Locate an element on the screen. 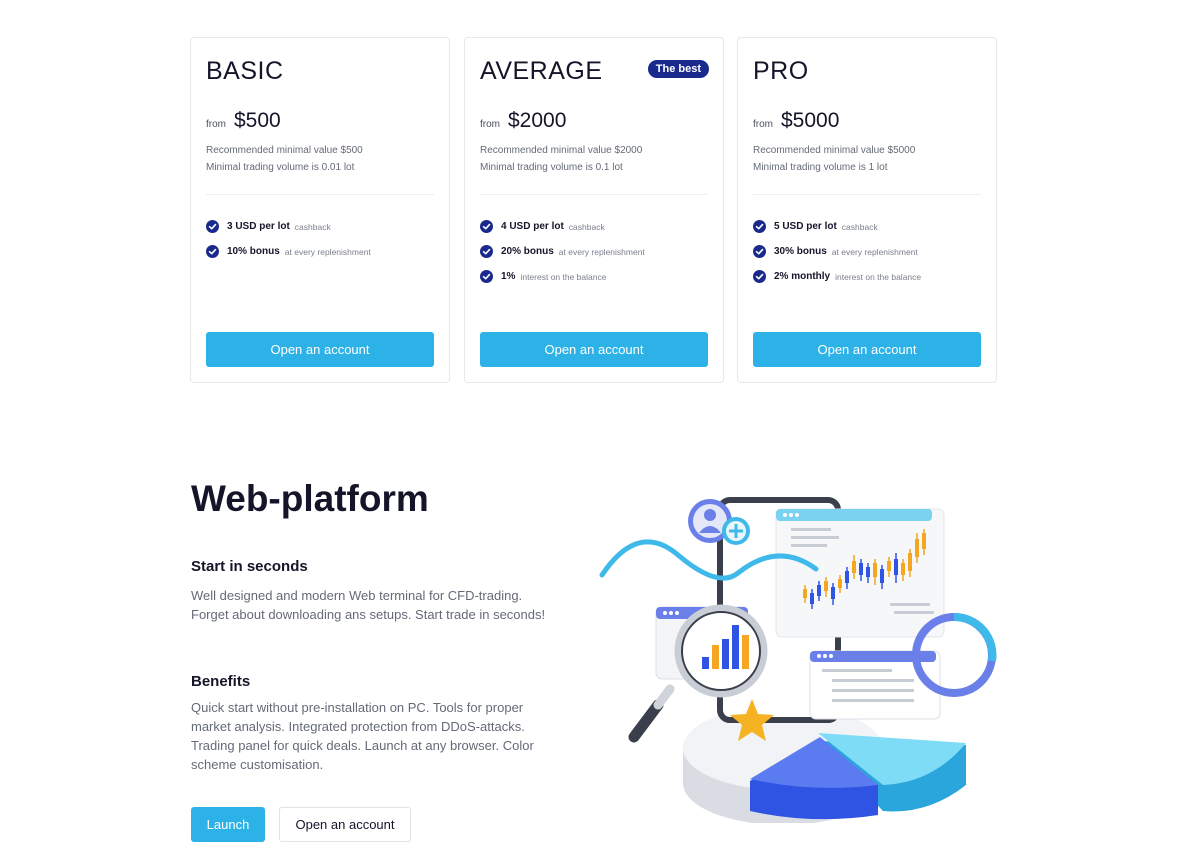 The height and width of the screenshot is (862, 1186). feature-item: 2% monthly interest on the balance is located at coordinates (837, 276).